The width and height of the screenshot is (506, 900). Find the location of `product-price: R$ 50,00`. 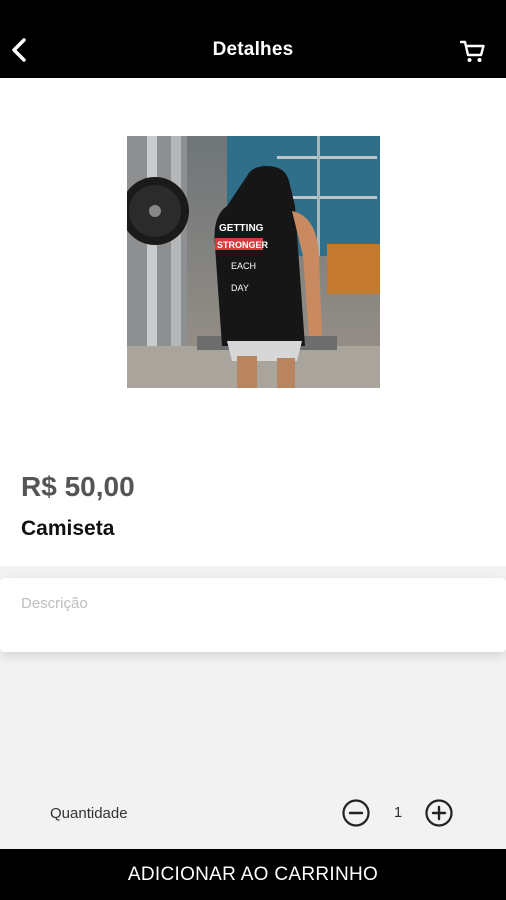

product-price: R$ 50,00 is located at coordinates (78, 486).